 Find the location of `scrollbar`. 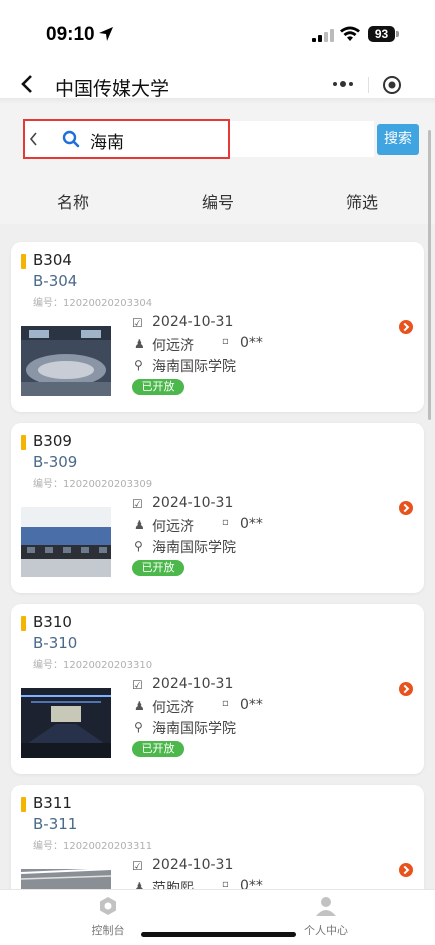

scrollbar is located at coordinates (429, 275).